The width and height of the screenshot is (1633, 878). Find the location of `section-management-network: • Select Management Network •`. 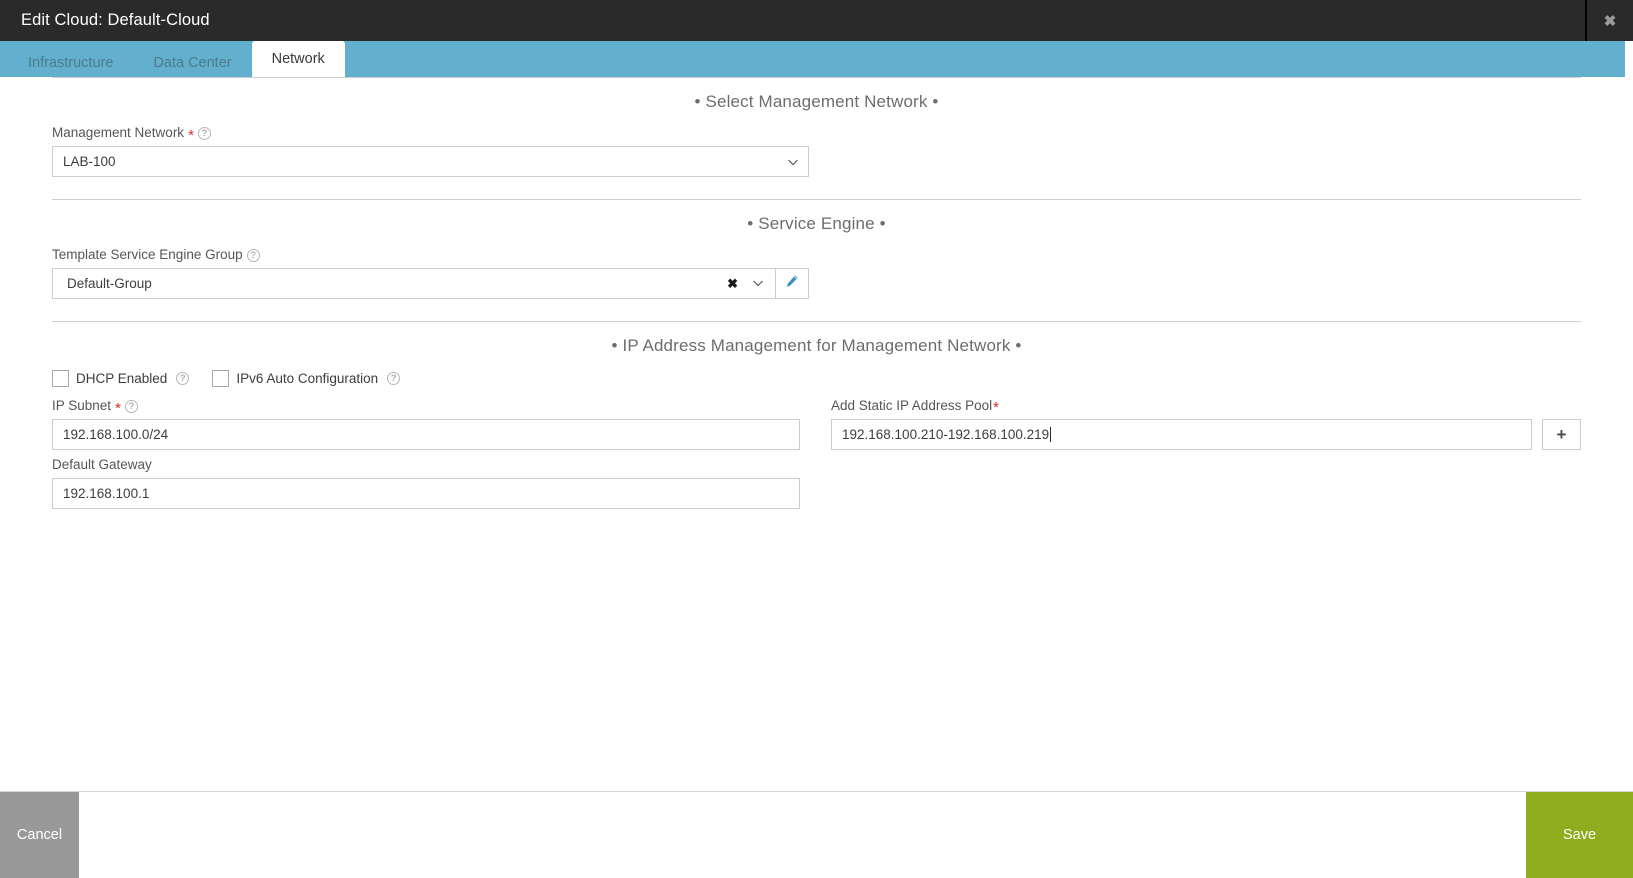

section-management-network: • Select Management Network • is located at coordinates (816, 96).